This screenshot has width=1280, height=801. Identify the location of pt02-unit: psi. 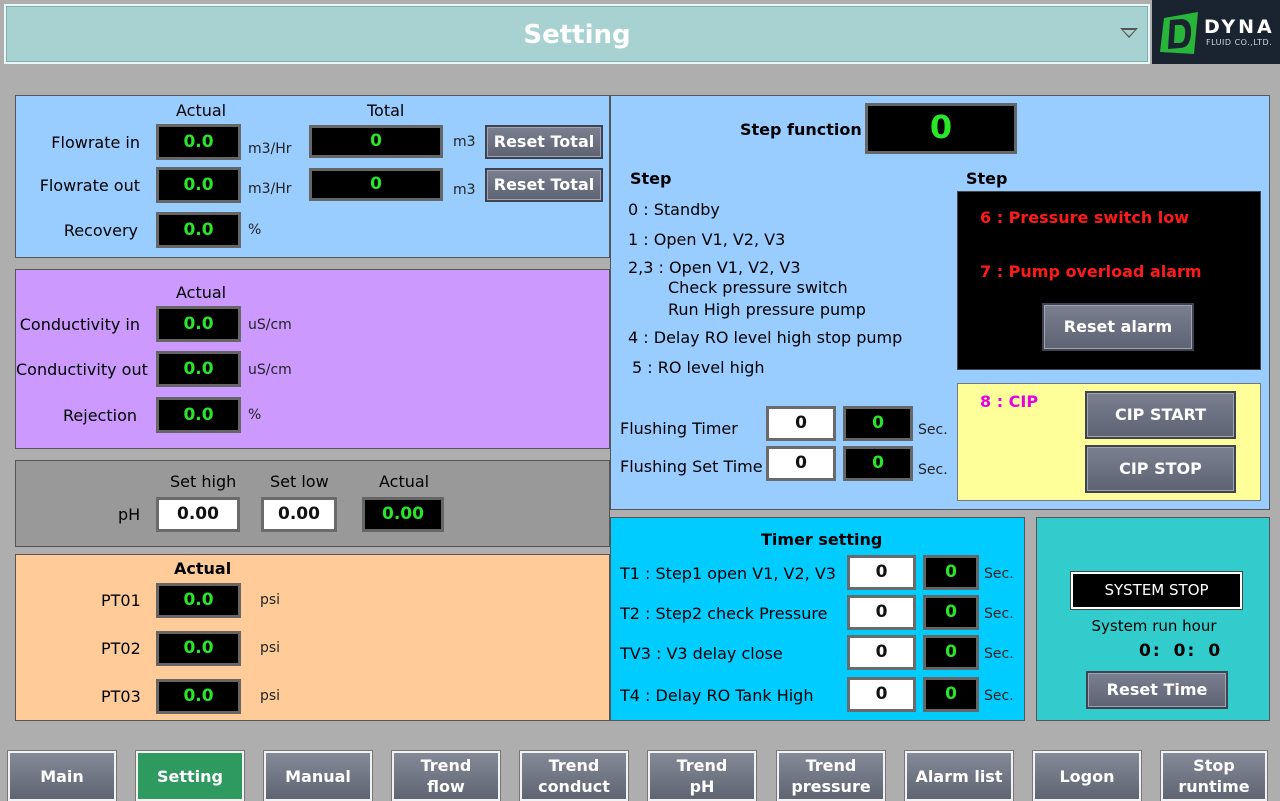
(270, 648).